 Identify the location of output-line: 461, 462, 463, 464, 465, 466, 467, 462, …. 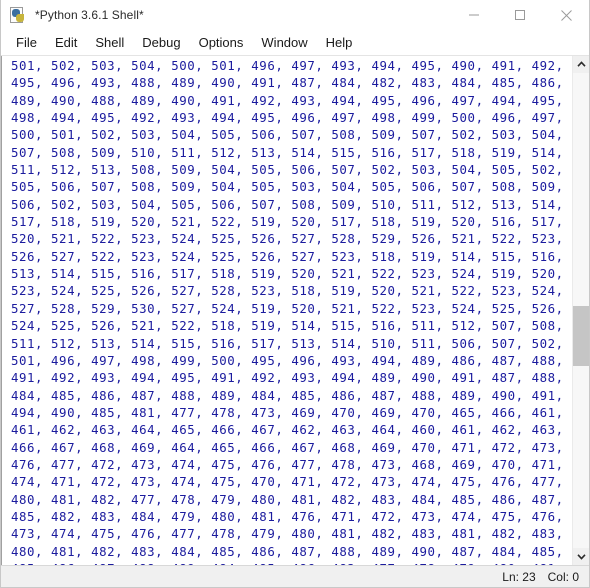
(291, 430).